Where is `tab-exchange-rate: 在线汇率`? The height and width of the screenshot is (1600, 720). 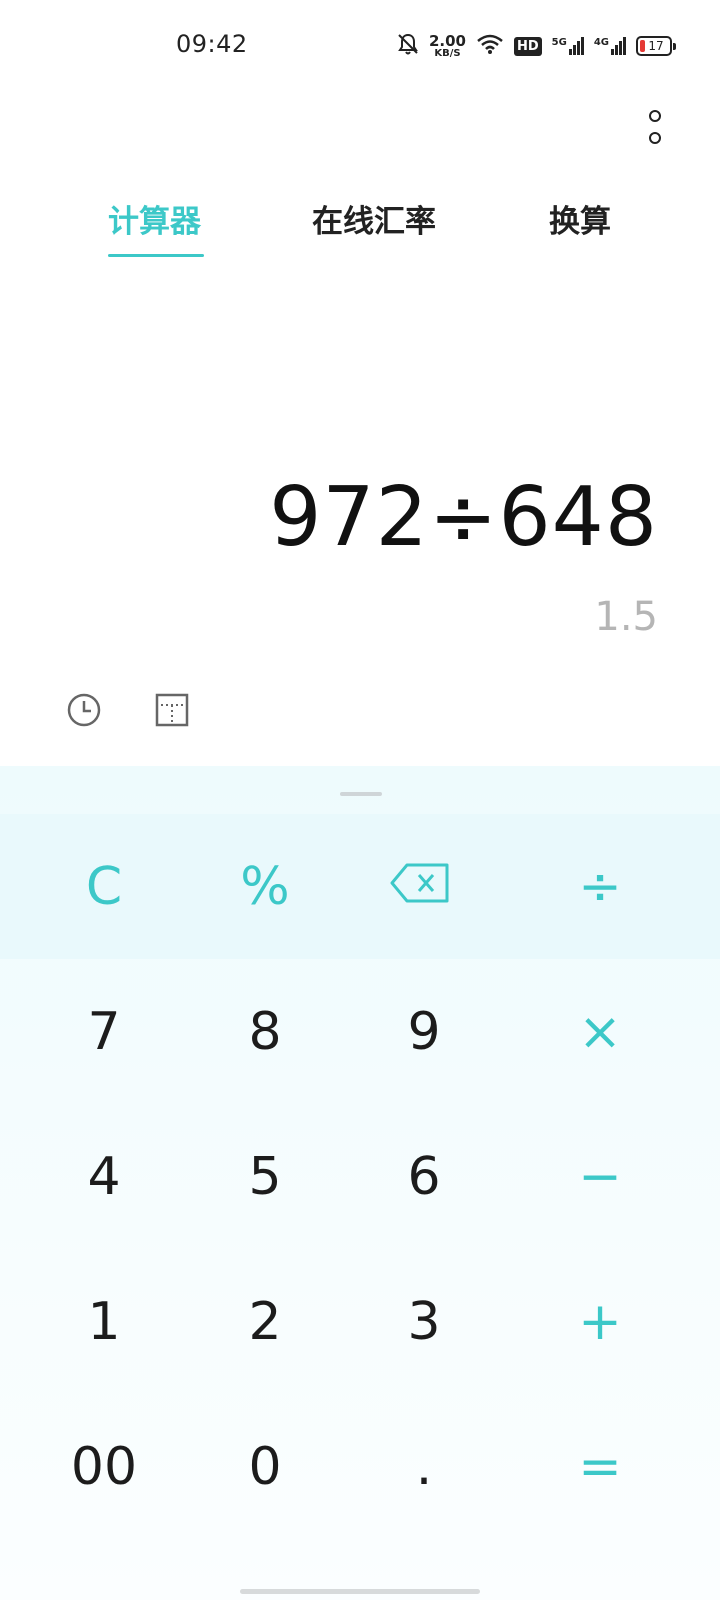
tab-exchange-rate: 在线汇率 is located at coordinates (374, 218).